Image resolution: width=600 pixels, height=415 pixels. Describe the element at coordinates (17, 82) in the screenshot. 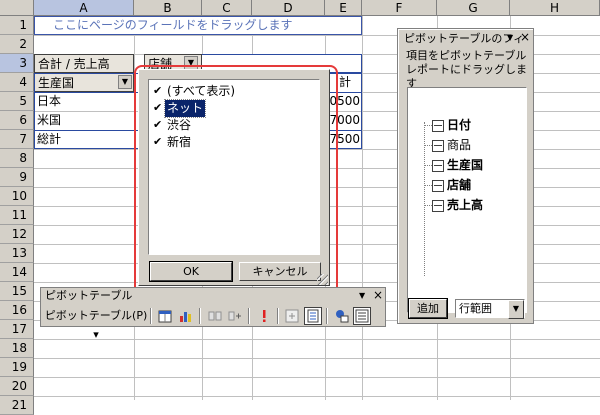

I see `row-header-4: 4` at that location.